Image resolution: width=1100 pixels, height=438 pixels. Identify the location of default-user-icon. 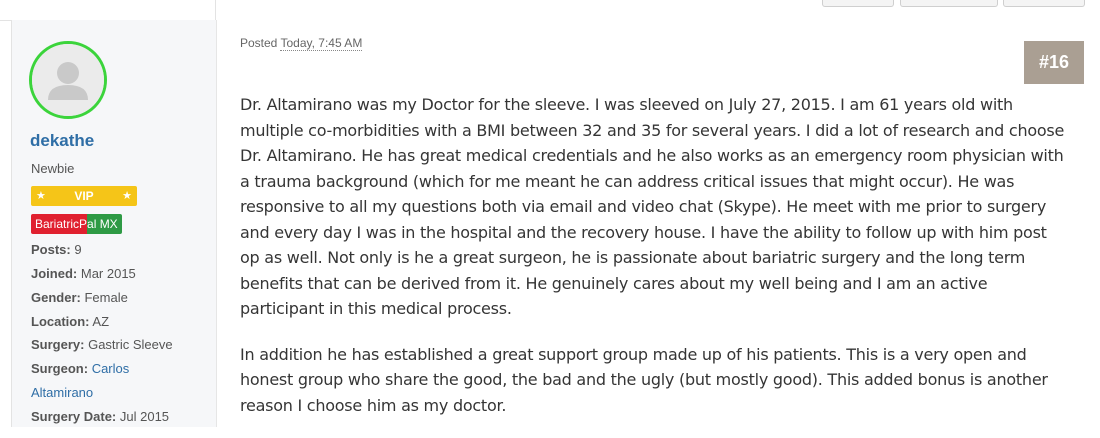
(68, 80).